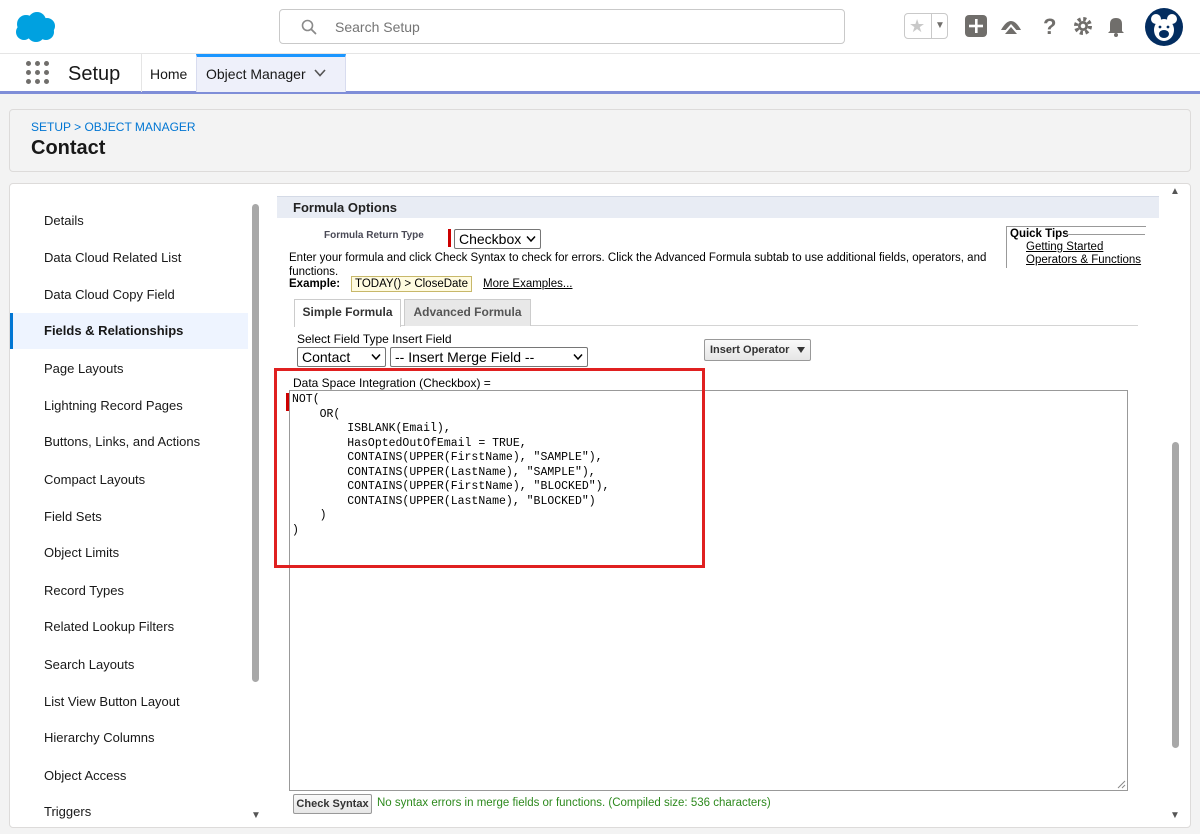 The height and width of the screenshot is (834, 1200). What do you see at coordinates (1121, 784) in the screenshot?
I see `resize-handle-icon` at bounding box center [1121, 784].